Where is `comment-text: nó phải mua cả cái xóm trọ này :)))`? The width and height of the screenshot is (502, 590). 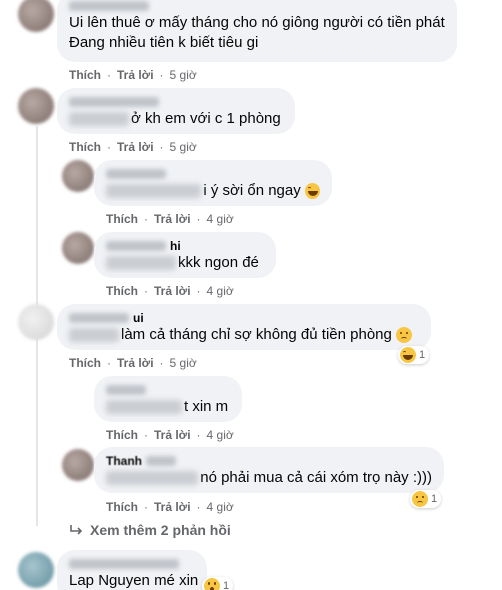
comment-text: nó phải mua cả cái xóm trọ này :))) is located at coordinates (316, 477).